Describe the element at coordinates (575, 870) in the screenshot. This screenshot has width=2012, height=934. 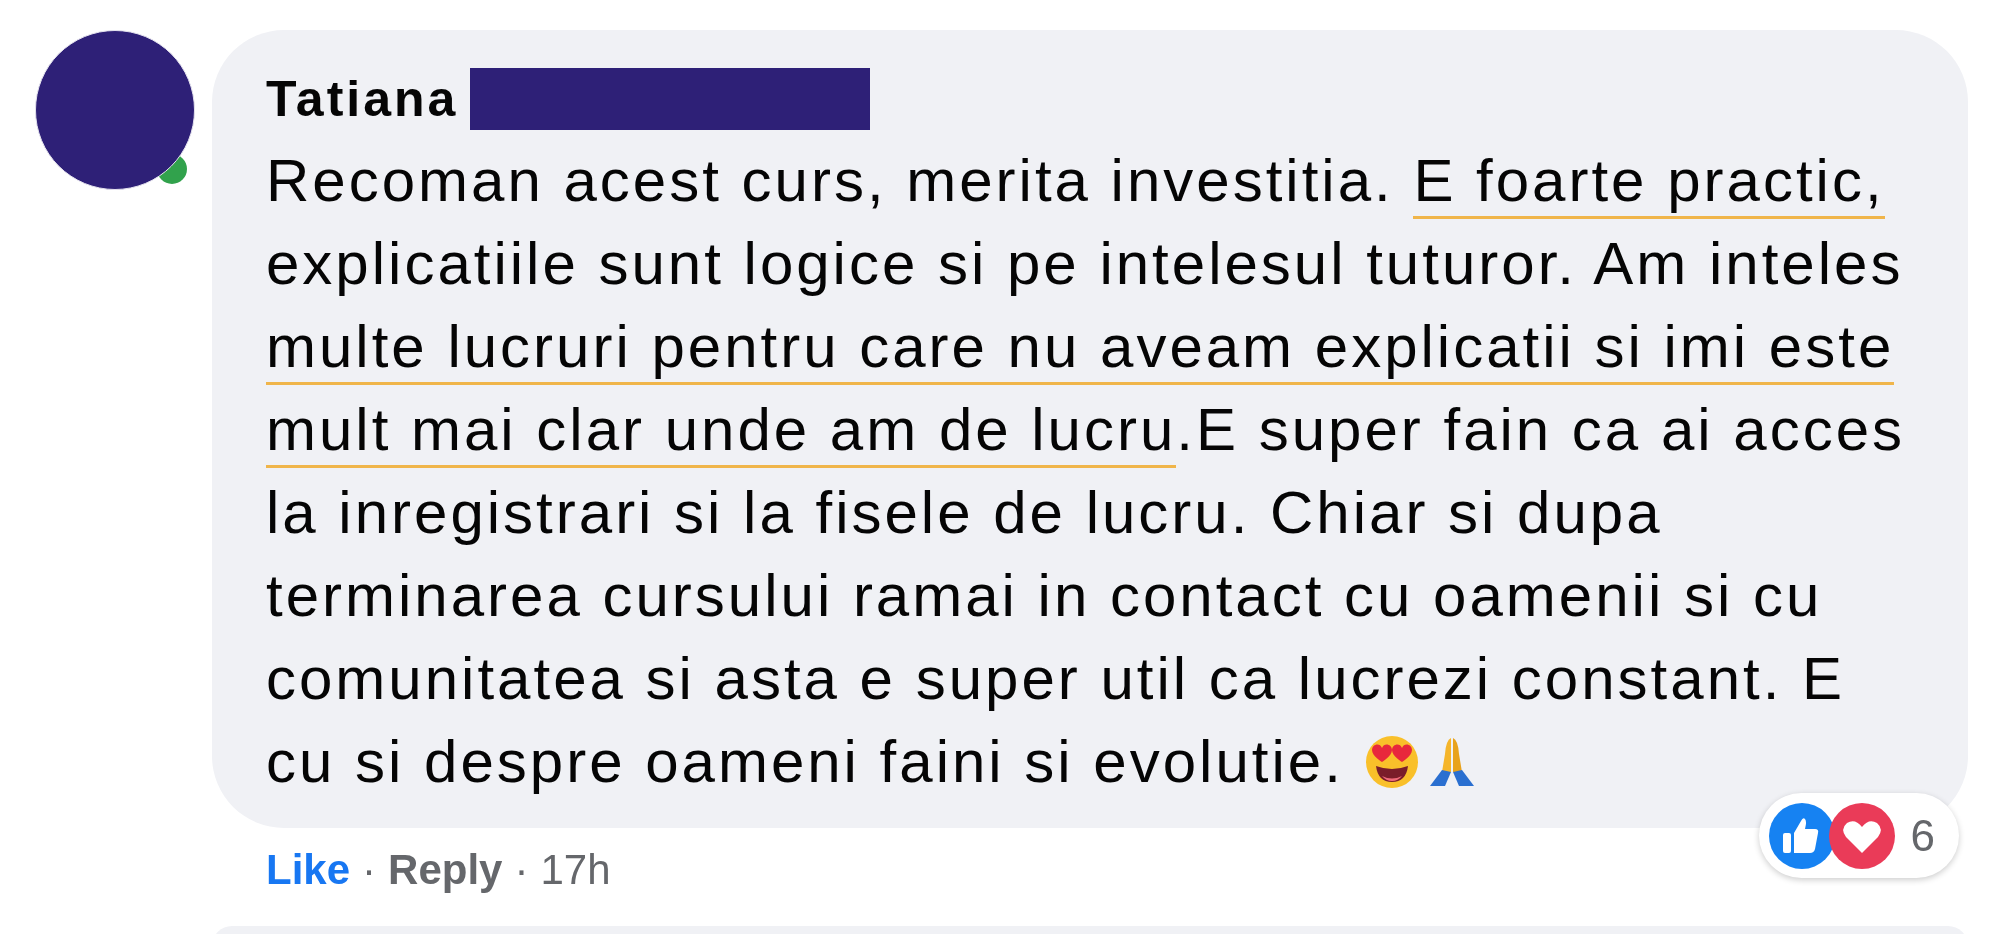
I see `comment-time: 17h` at that location.